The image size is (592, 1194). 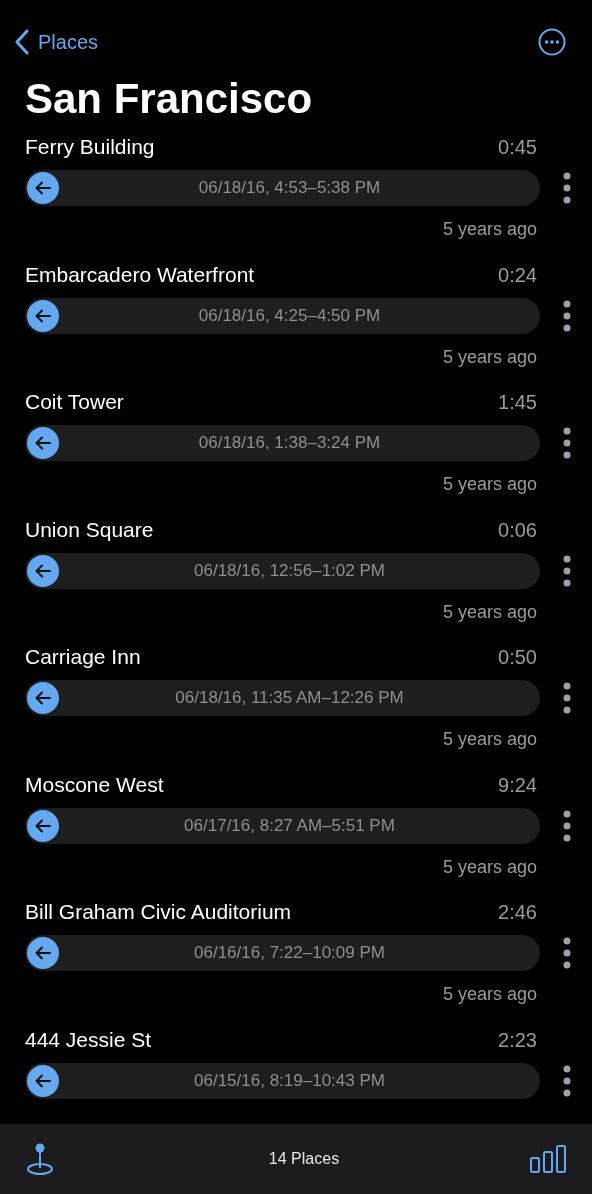 I want to click on duration: 0:24, so click(x=517, y=275).